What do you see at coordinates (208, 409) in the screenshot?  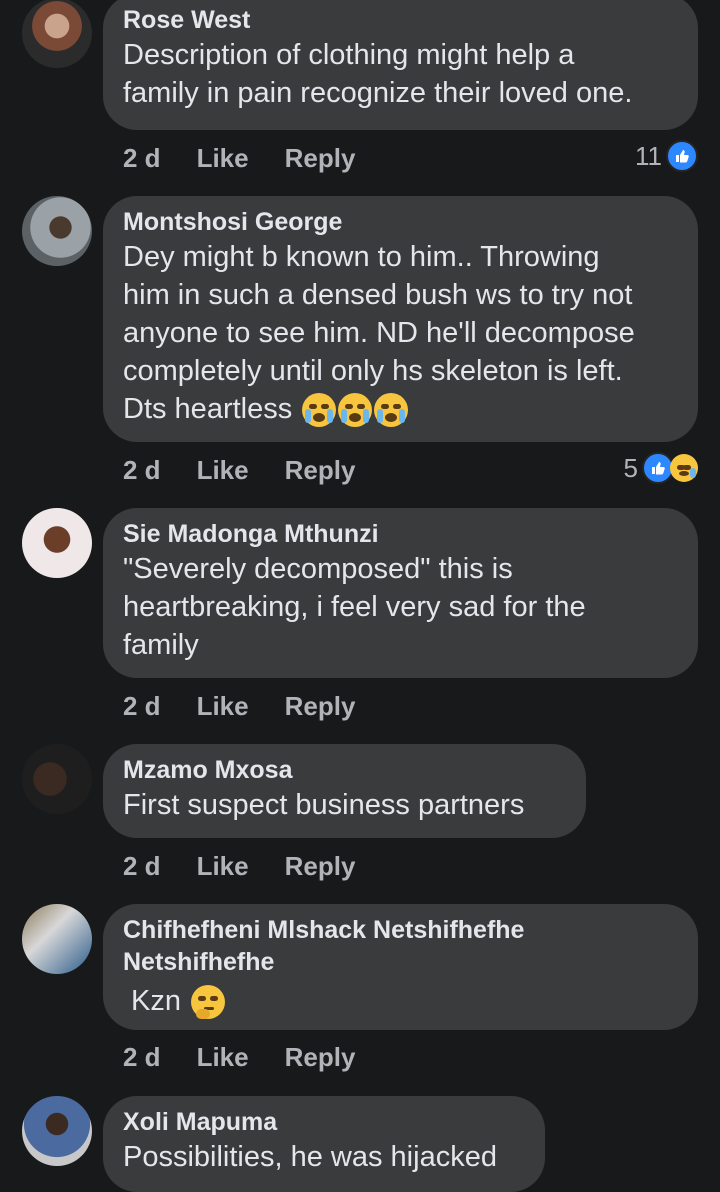 I see `comment-text: Dts heartless` at bounding box center [208, 409].